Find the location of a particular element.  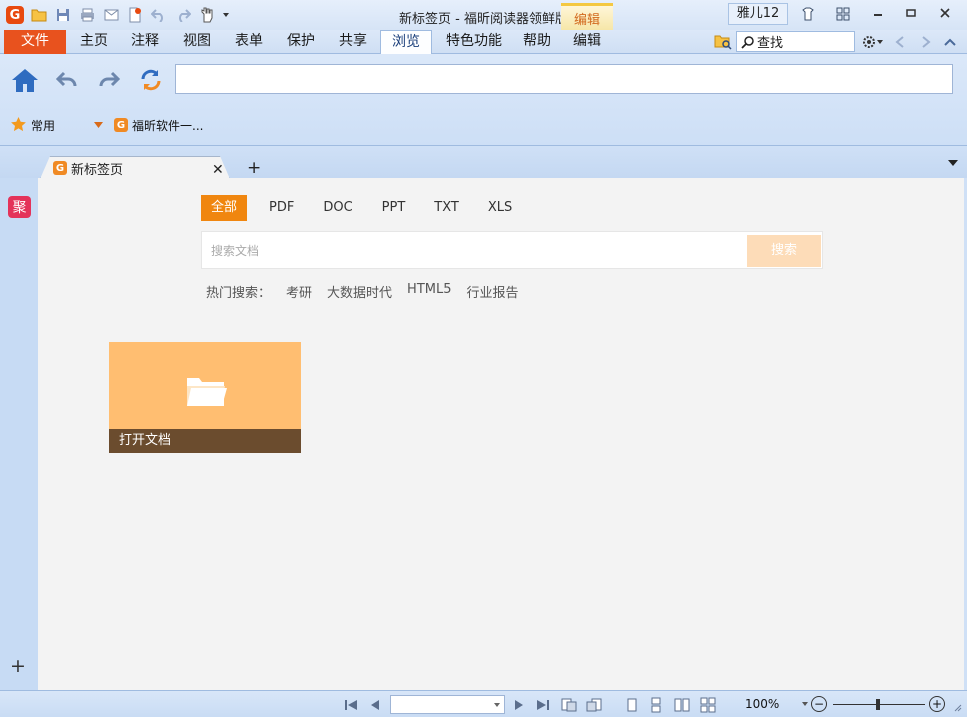

facing-pages-icon is located at coordinates (682, 705).